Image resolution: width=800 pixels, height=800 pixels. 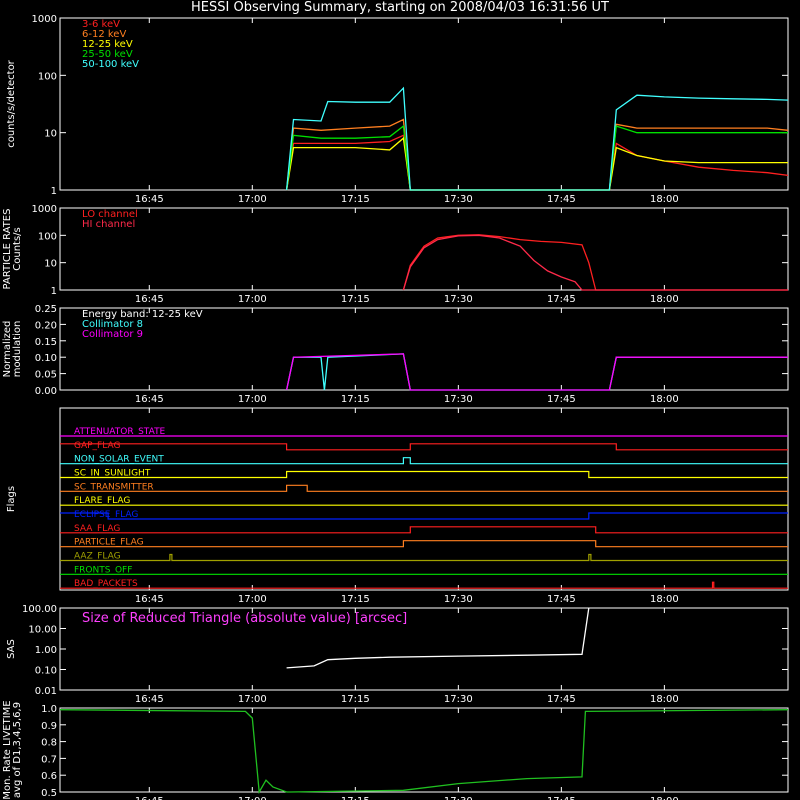 What do you see at coordinates (46, 325) in the screenshot?
I see `y-tick-label: 0.20` at bounding box center [46, 325].